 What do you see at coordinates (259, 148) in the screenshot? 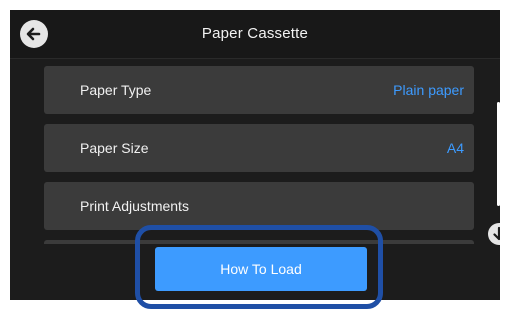
I see `menu-item-paper-size: Paper Size A4` at bounding box center [259, 148].